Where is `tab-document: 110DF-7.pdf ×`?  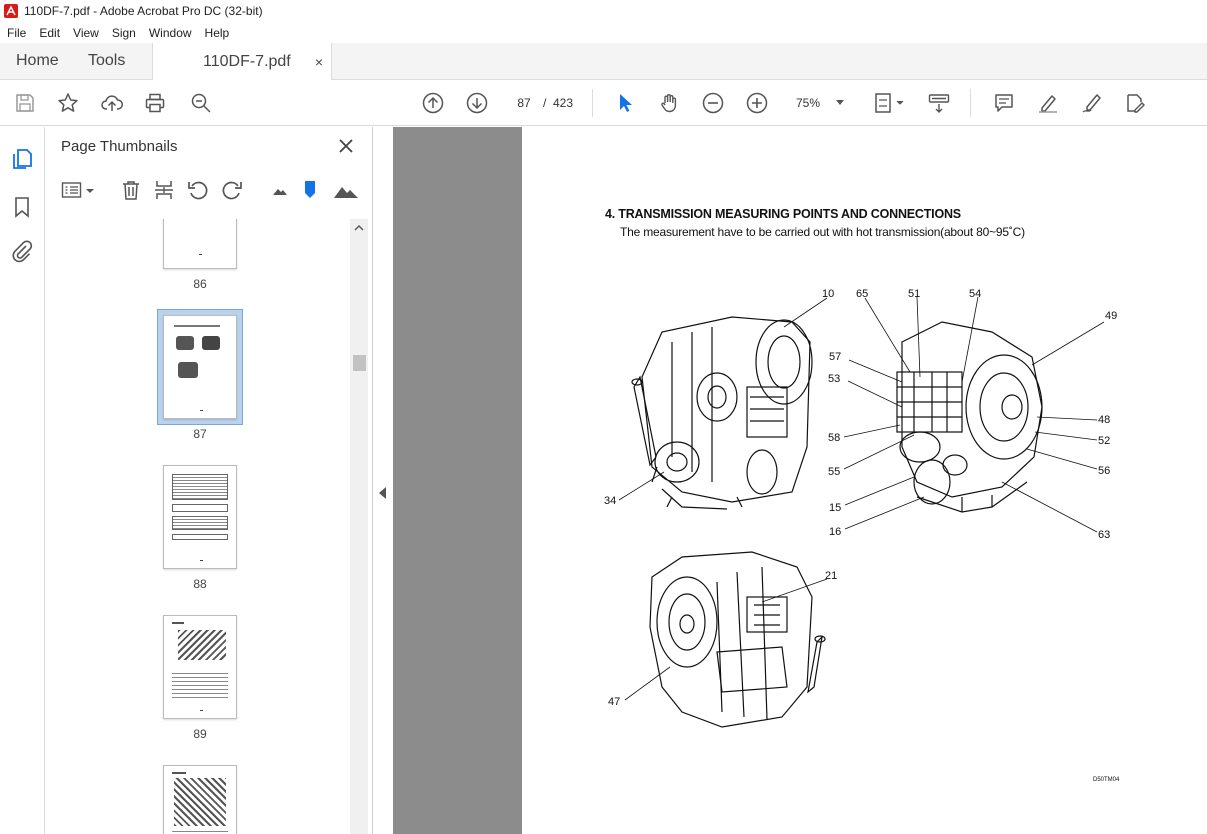 tab-document: 110DF-7.pdf × is located at coordinates (242, 61).